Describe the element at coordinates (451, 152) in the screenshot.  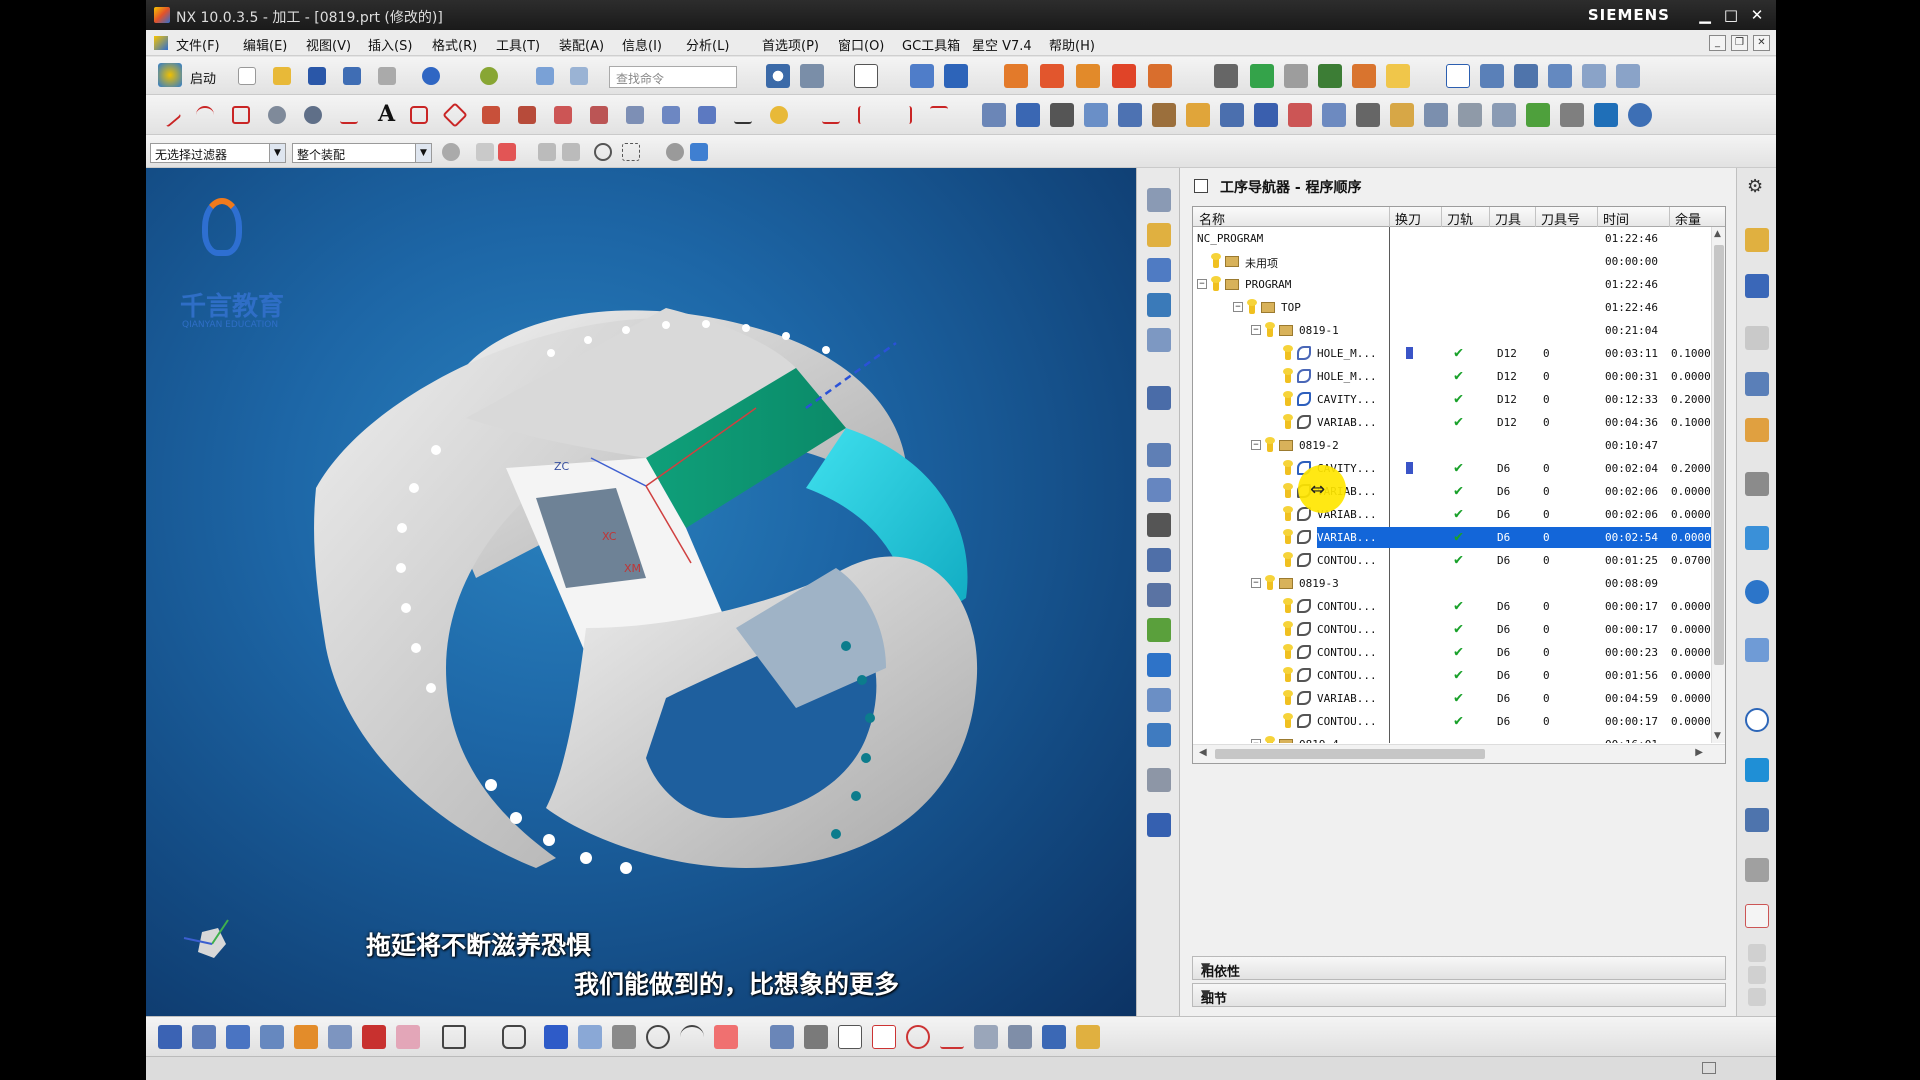
I see `select-option-icon` at that location.